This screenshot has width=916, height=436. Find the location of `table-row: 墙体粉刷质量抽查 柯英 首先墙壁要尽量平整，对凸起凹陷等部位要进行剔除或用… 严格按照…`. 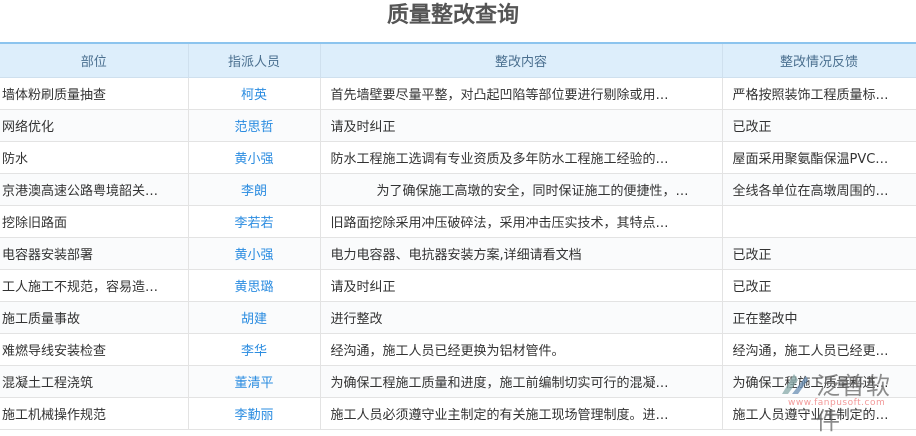

table-row: 墙体粉刷质量抽查 柯英 首先墙壁要尽量平整，对凸起凹陷等部位要进行剔除或用… 严格按照… is located at coordinates (458, 93).